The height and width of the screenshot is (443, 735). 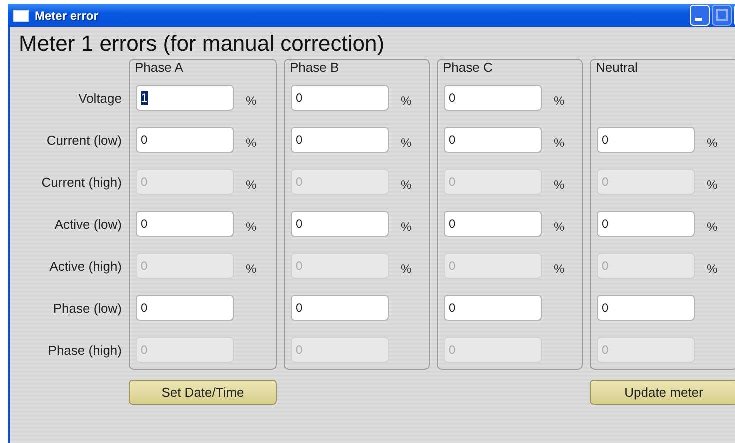 I want to click on group-title: Phase A, so click(x=159, y=67).